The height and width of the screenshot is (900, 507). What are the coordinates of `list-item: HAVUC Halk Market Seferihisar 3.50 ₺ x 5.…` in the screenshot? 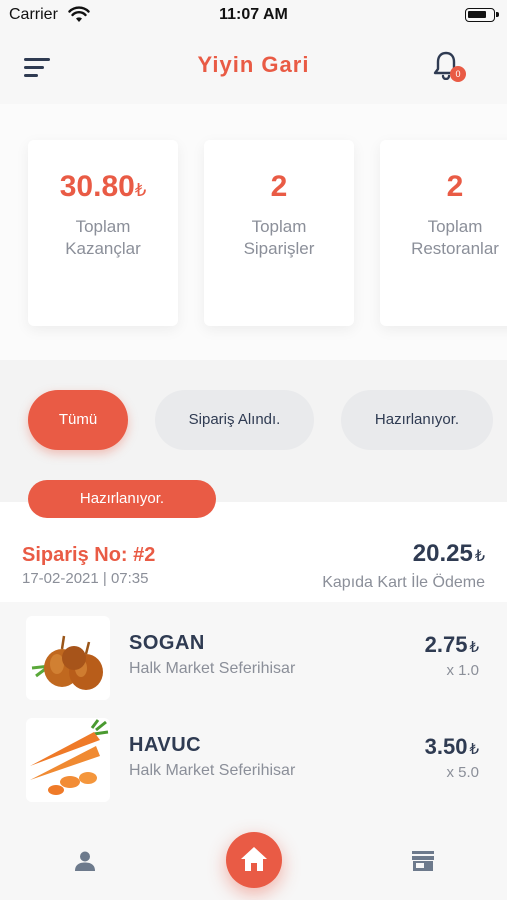 It's located at (253, 764).